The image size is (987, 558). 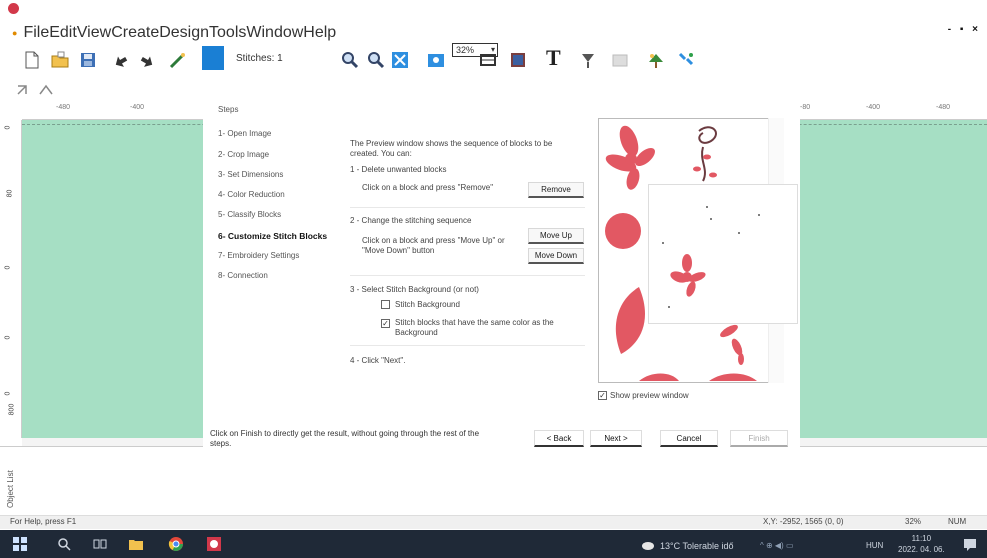 What do you see at coordinates (244, 154) in the screenshot?
I see `step-crop-image: 2- Crop Image` at bounding box center [244, 154].